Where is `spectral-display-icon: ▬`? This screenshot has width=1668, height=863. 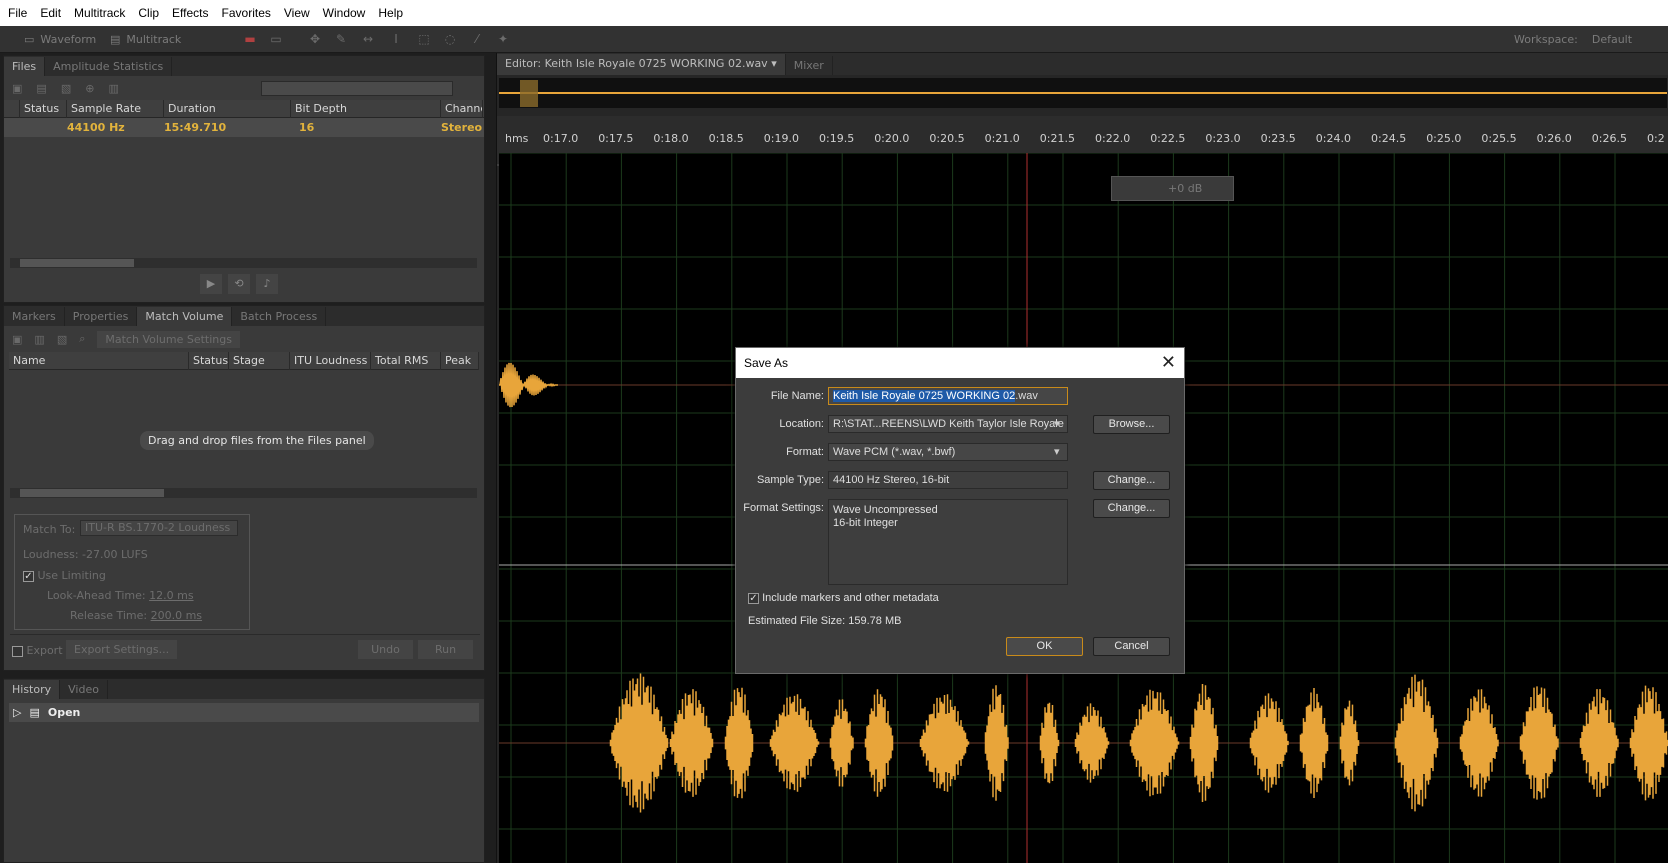
spectral-display-icon: ▬ is located at coordinates (250, 39).